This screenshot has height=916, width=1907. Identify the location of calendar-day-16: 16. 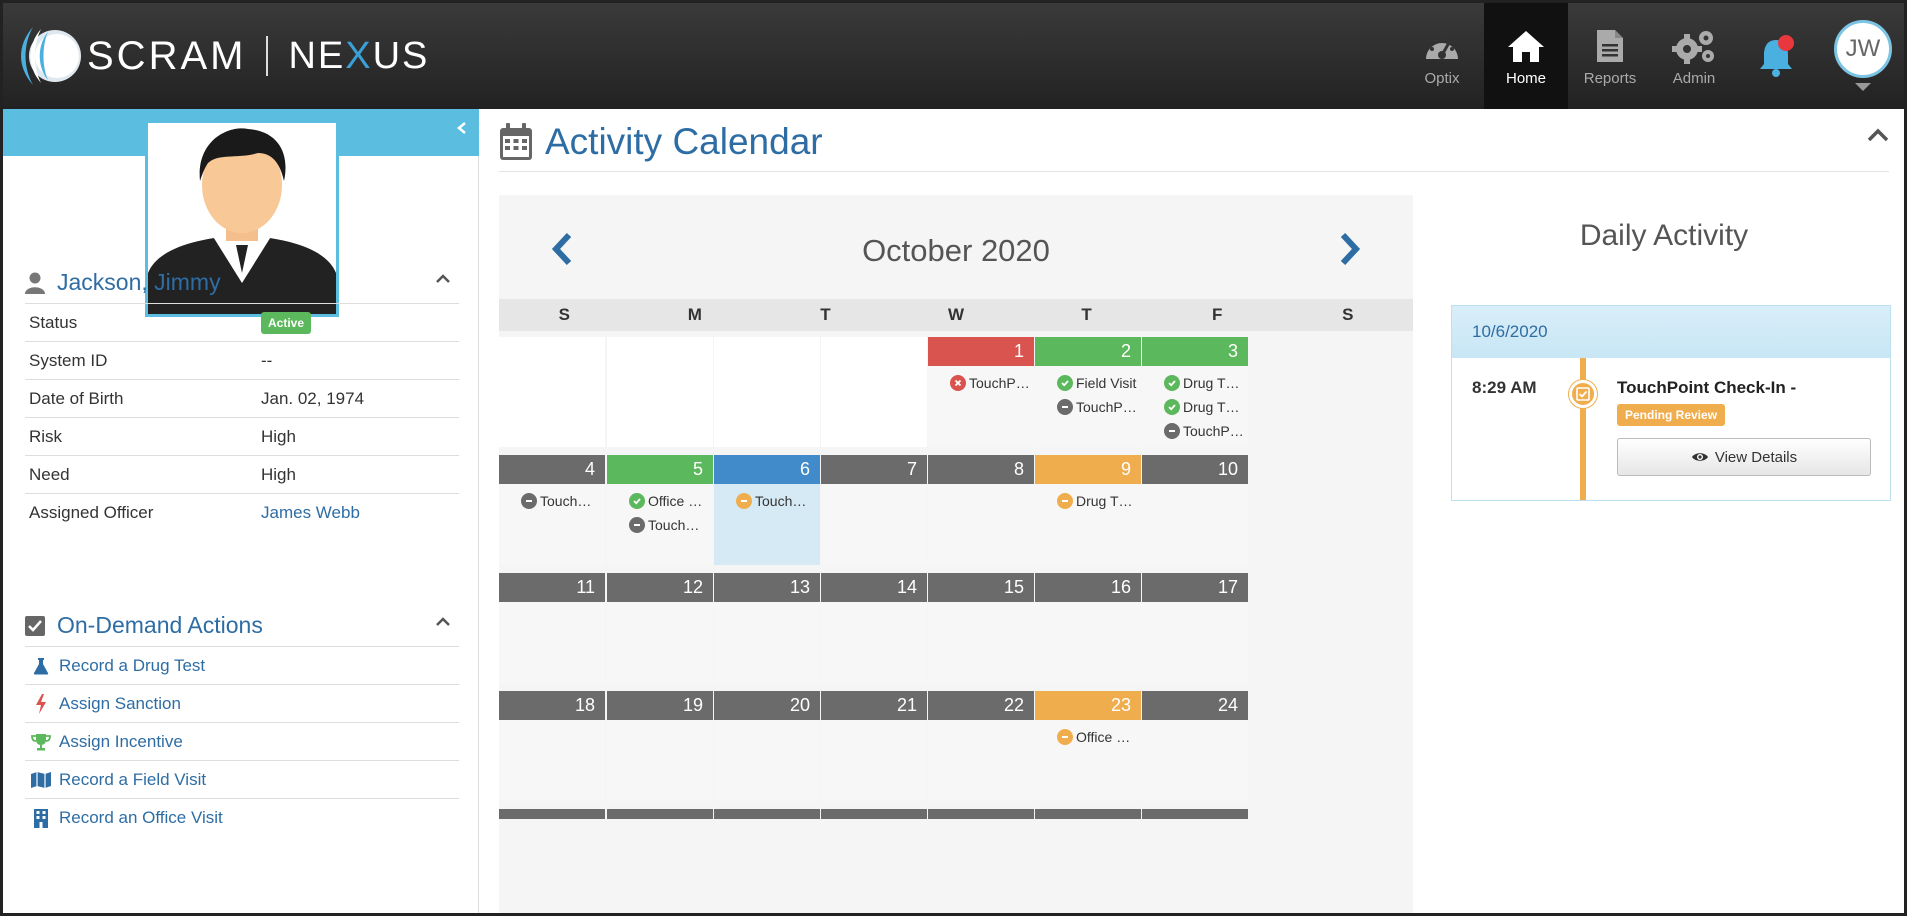
(1088, 628).